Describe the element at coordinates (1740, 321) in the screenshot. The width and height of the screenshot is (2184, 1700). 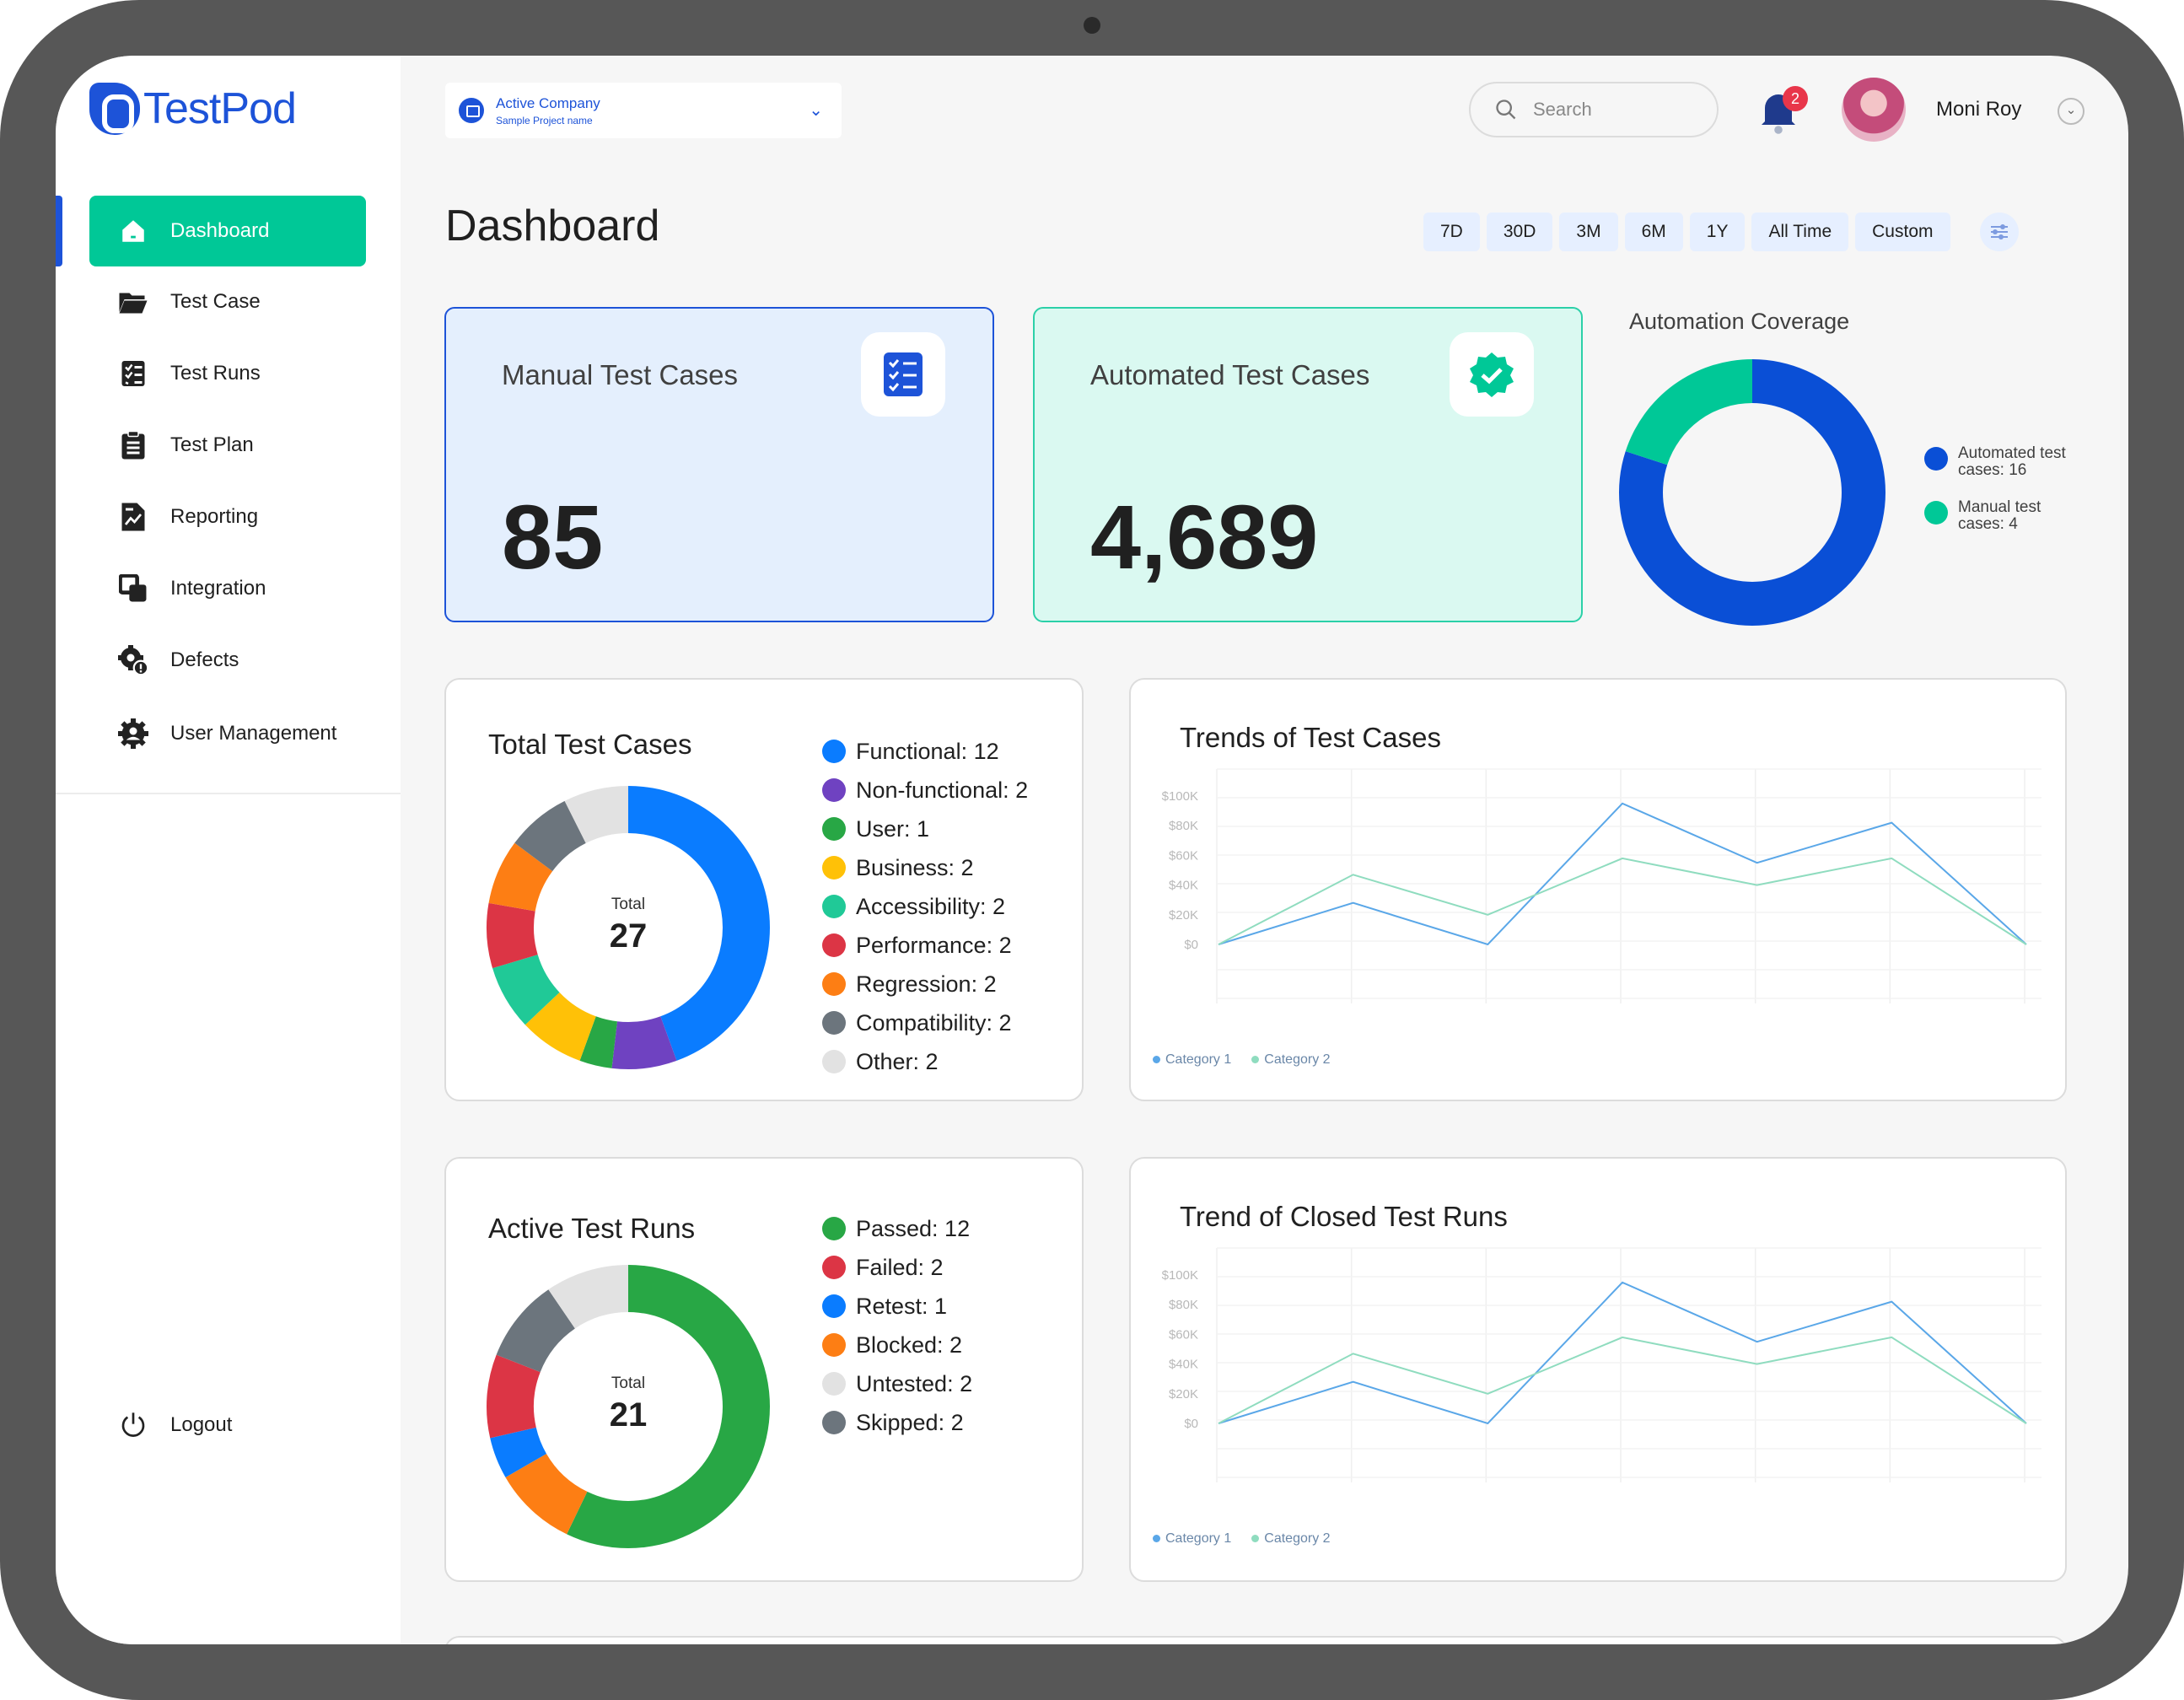
I see `coverage-title: Automation Coverage` at that location.